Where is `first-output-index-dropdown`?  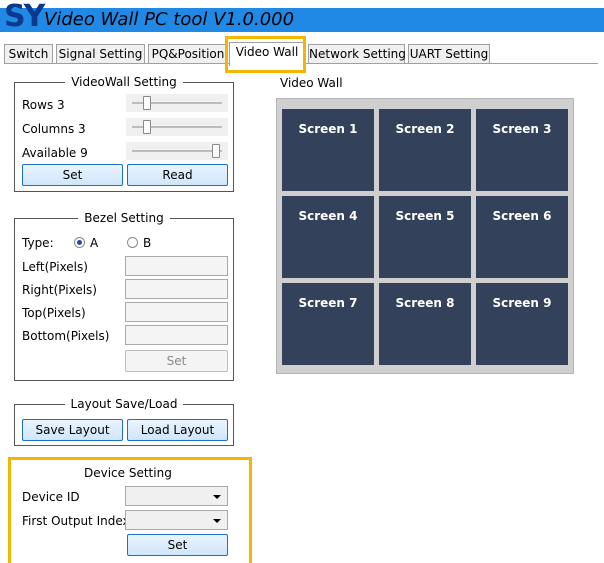
first-output-index-dropdown is located at coordinates (176, 520).